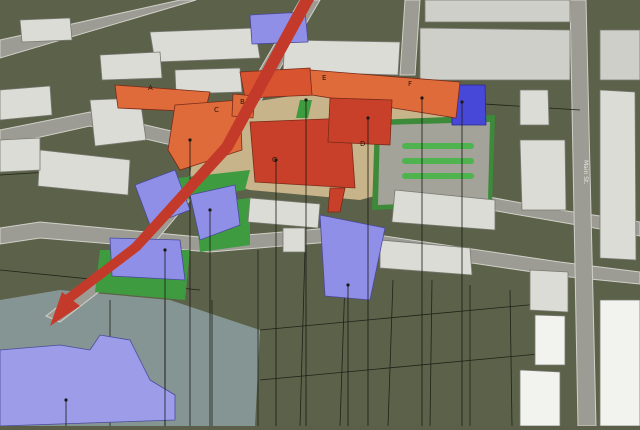  I want to click on street-label: Main St., so click(585, 172).